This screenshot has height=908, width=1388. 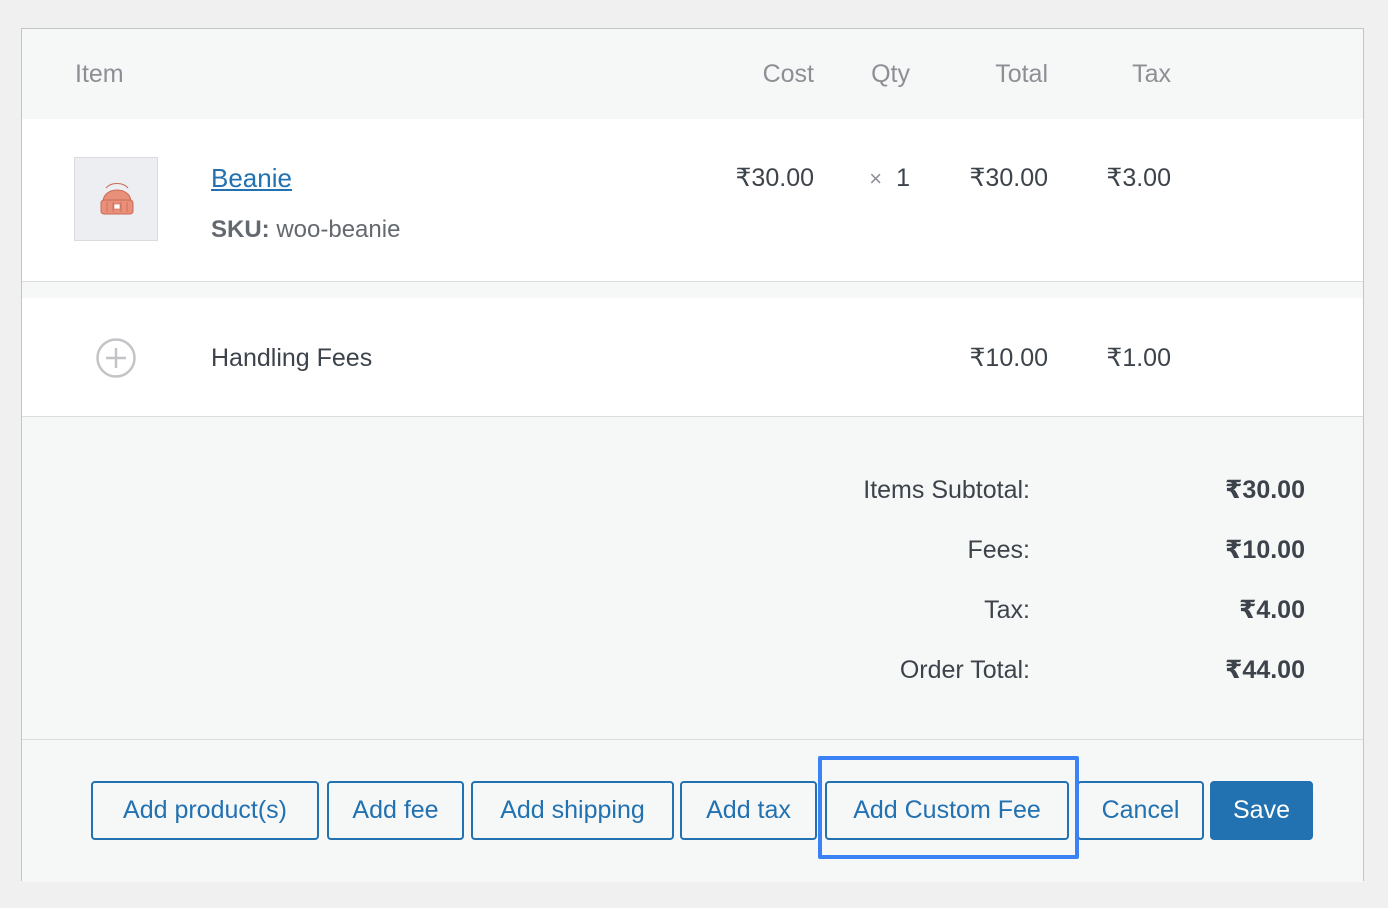 I want to click on product-thumbnail, so click(x=116, y=199).